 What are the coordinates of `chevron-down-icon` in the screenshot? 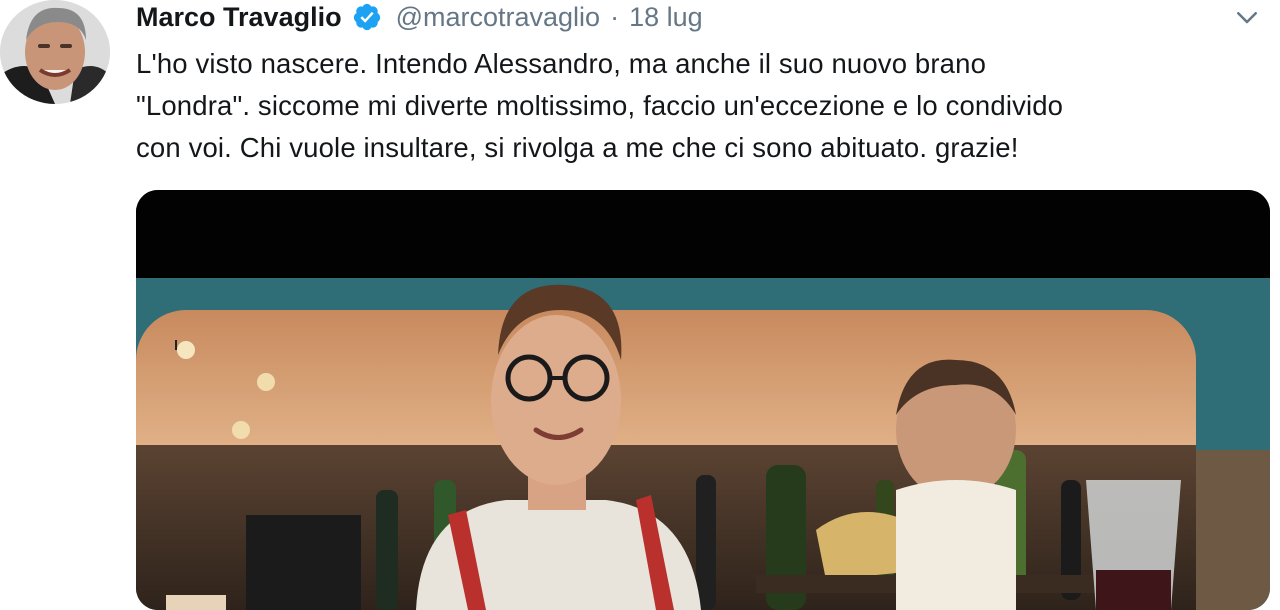 It's located at (1247, 17).